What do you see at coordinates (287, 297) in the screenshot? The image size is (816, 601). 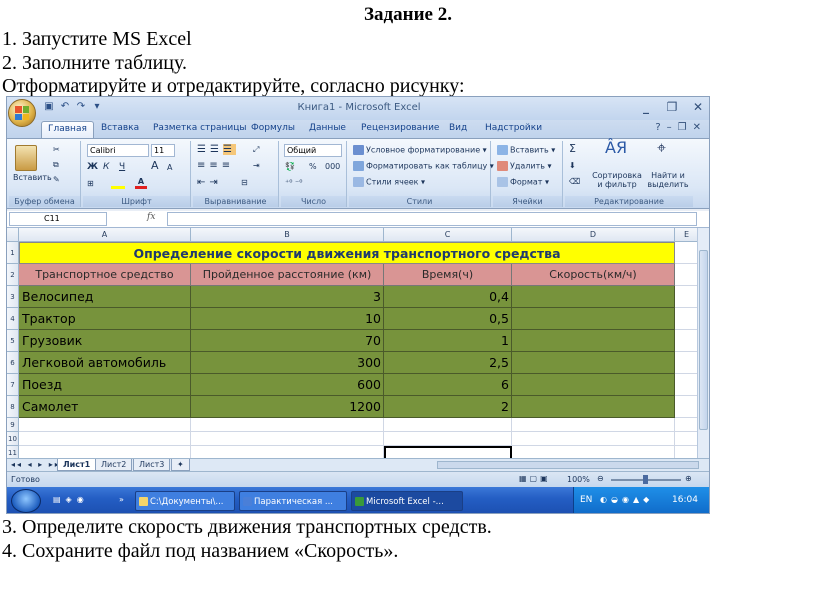 I see `data-cell: 3` at bounding box center [287, 297].